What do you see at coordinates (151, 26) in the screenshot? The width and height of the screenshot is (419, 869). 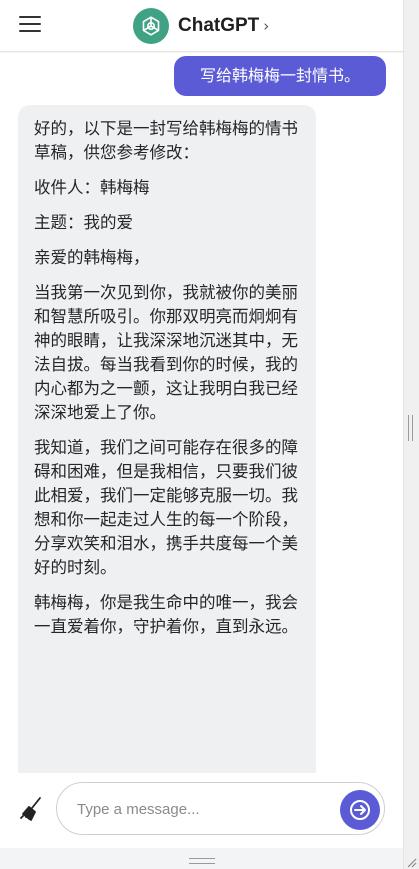 I see `openai-logo-icon` at bounding box center [151, 26].